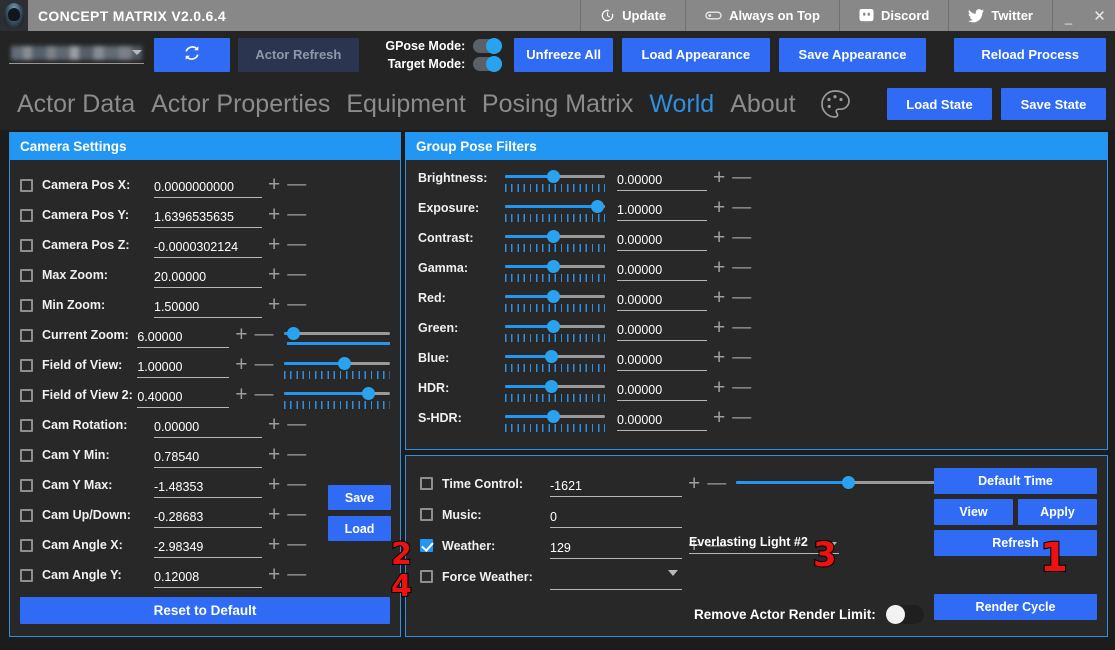 Image resolution: width=1115 pixels, height=650 pixels. Describe the element at coordinates (632, 15) in the screenshot. I see `update-button: Update` at that location.